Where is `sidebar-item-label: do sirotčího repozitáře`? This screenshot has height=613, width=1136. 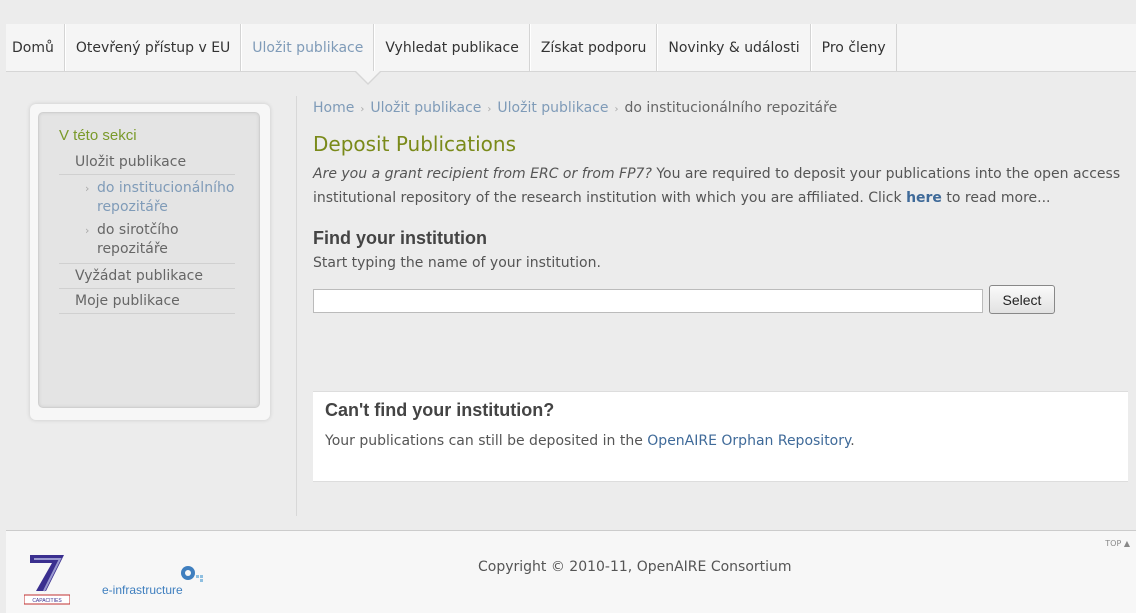 sidebar-item-label: do sirotčího repozitáře is located at coordinates (138, 239).